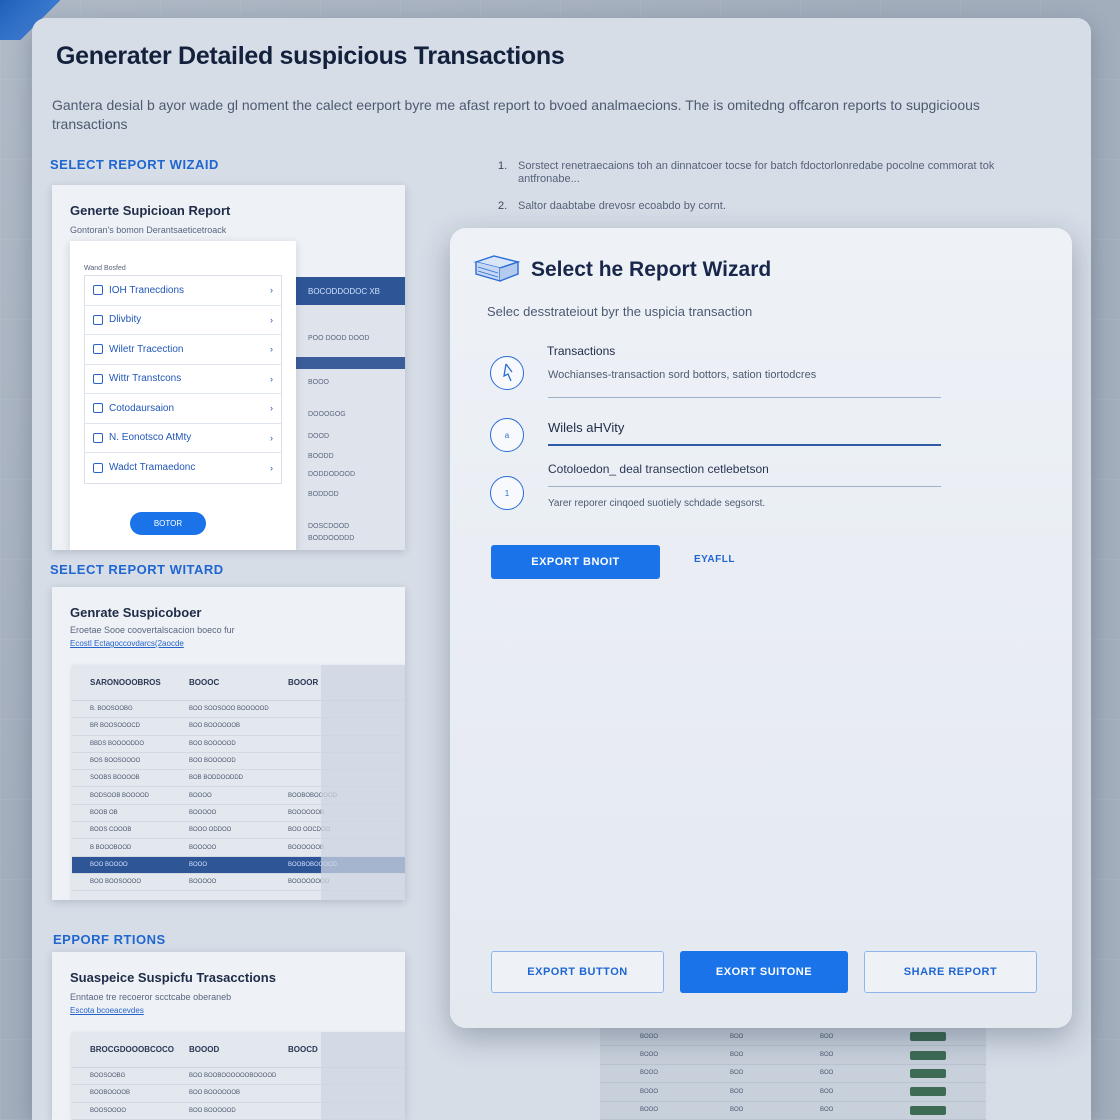 This screenshot has height=1120, width=1120. Describe the element at coordinates (575, 562) in the screenshot. I see `export-report-button: EXPORT BNOIT` at that location.